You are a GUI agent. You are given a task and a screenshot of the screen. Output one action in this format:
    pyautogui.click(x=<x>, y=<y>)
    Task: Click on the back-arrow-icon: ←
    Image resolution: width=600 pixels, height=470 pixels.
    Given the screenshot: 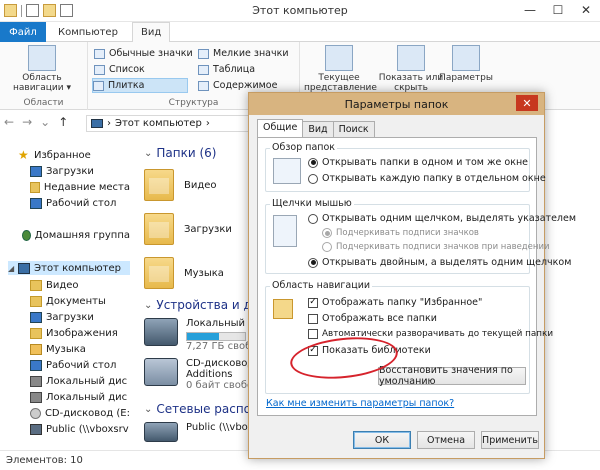 What is the action you would take?
    pyautogui.click(x=9, y=122)
    